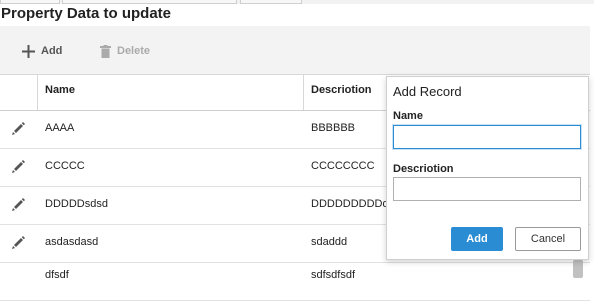 The width and height of the screenshot is (594, 301). Describe the element at coordinates (333, 275) in the screenshot. I see `cell-description: sdfsdfsdf` at that location.